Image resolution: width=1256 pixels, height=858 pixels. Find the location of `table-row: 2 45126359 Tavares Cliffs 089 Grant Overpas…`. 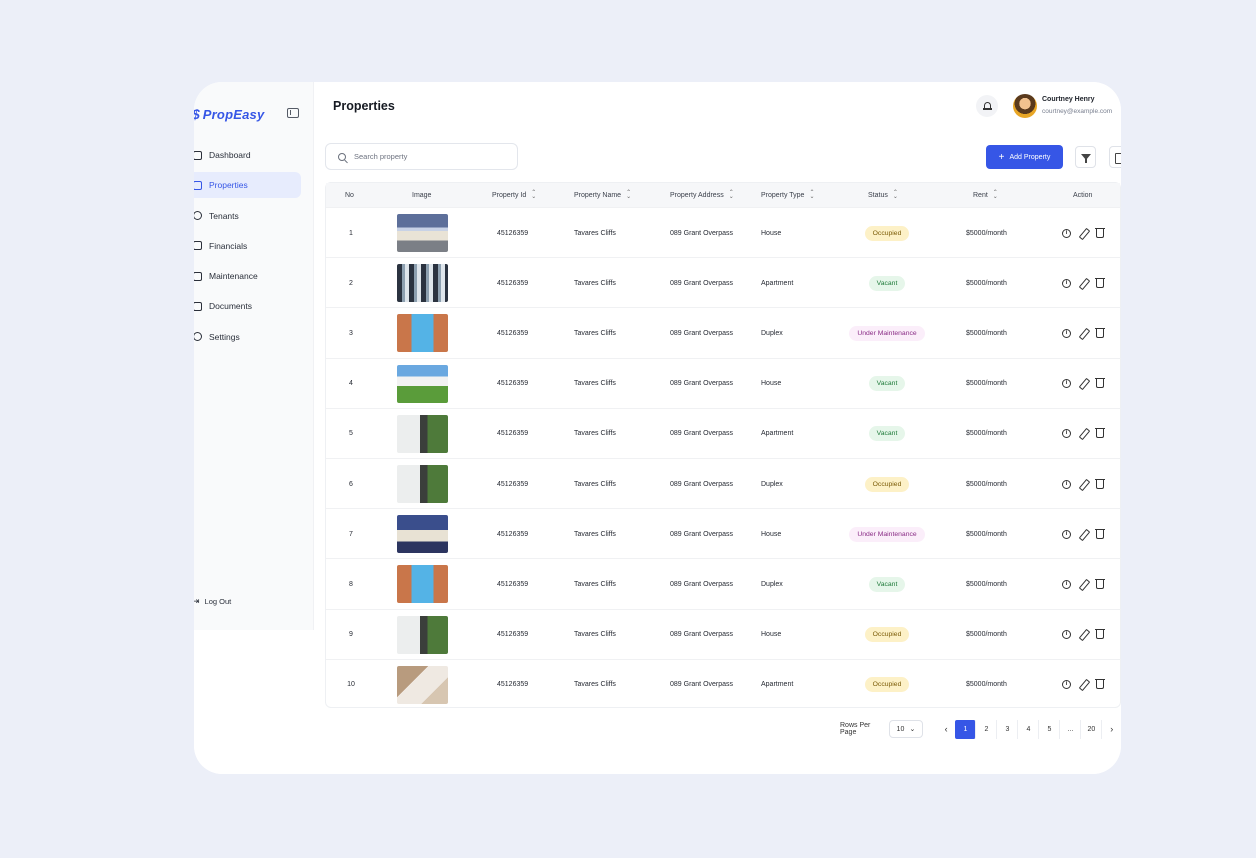

table-row: 2 45126359 Tavares Cliffs 089 Grant Overpas… is located at coordinates (723, 282).